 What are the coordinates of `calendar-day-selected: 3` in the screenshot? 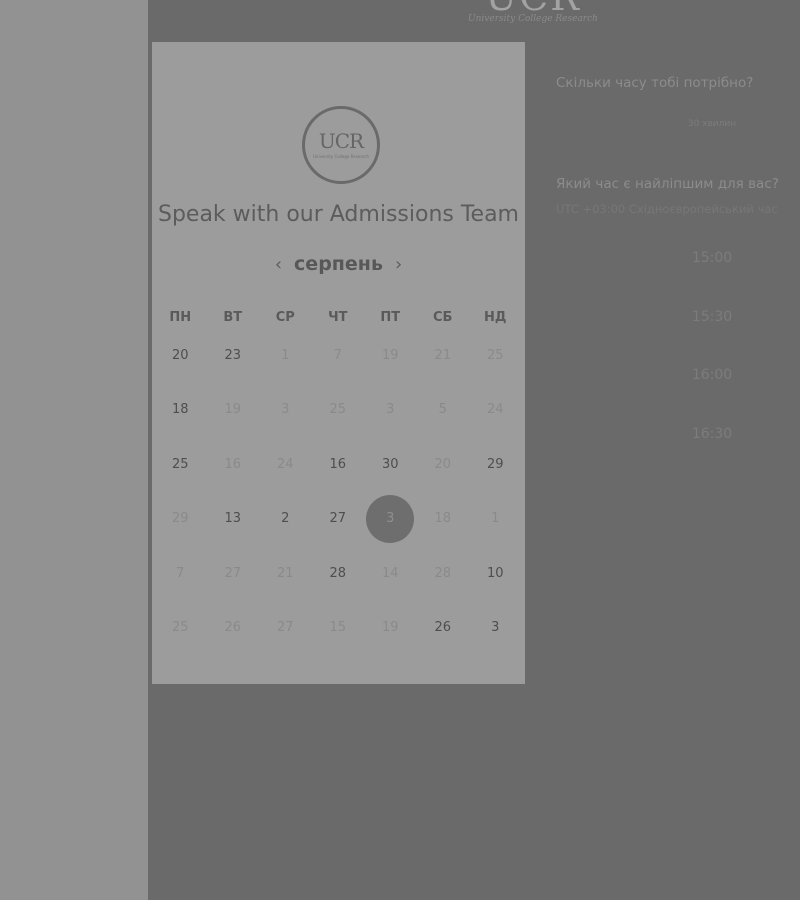 It's located at (390, 519).